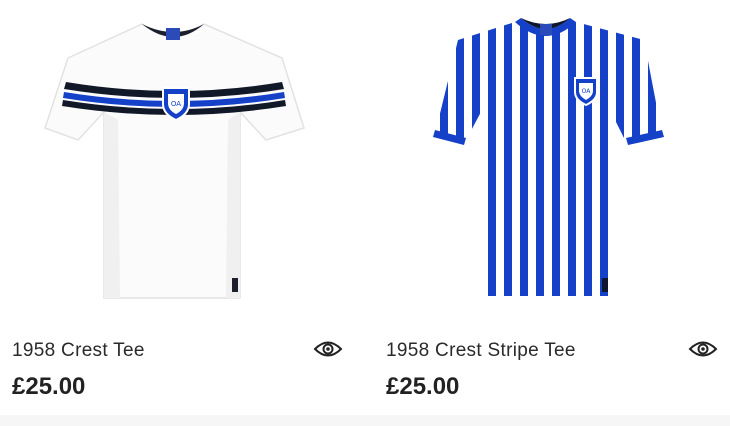 This screenshot has width=730, height=426. What do you see at coordinates (78, 351) in the screenshot?
I see `product-title: 1958 Crest Tee` at bounding box center [78, 351].